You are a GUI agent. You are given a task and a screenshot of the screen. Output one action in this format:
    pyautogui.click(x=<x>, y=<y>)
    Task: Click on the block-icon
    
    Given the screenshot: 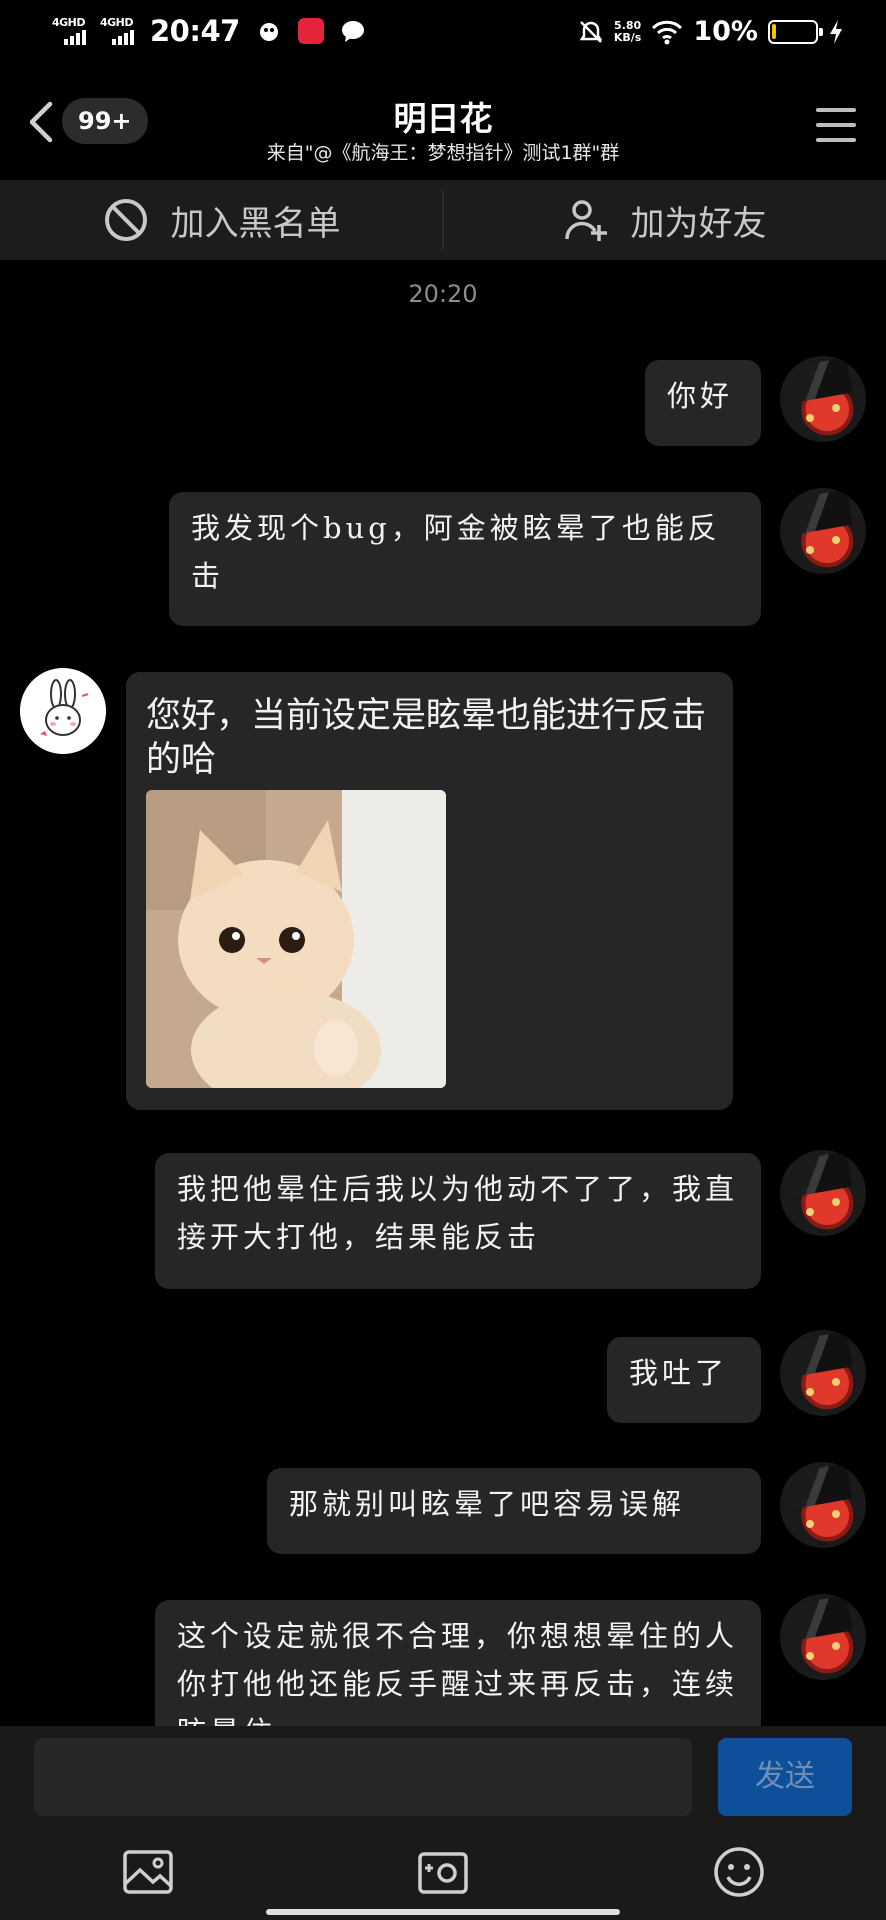 What is the action you would take?
    pyautogui.click(x=125, y=220)
    